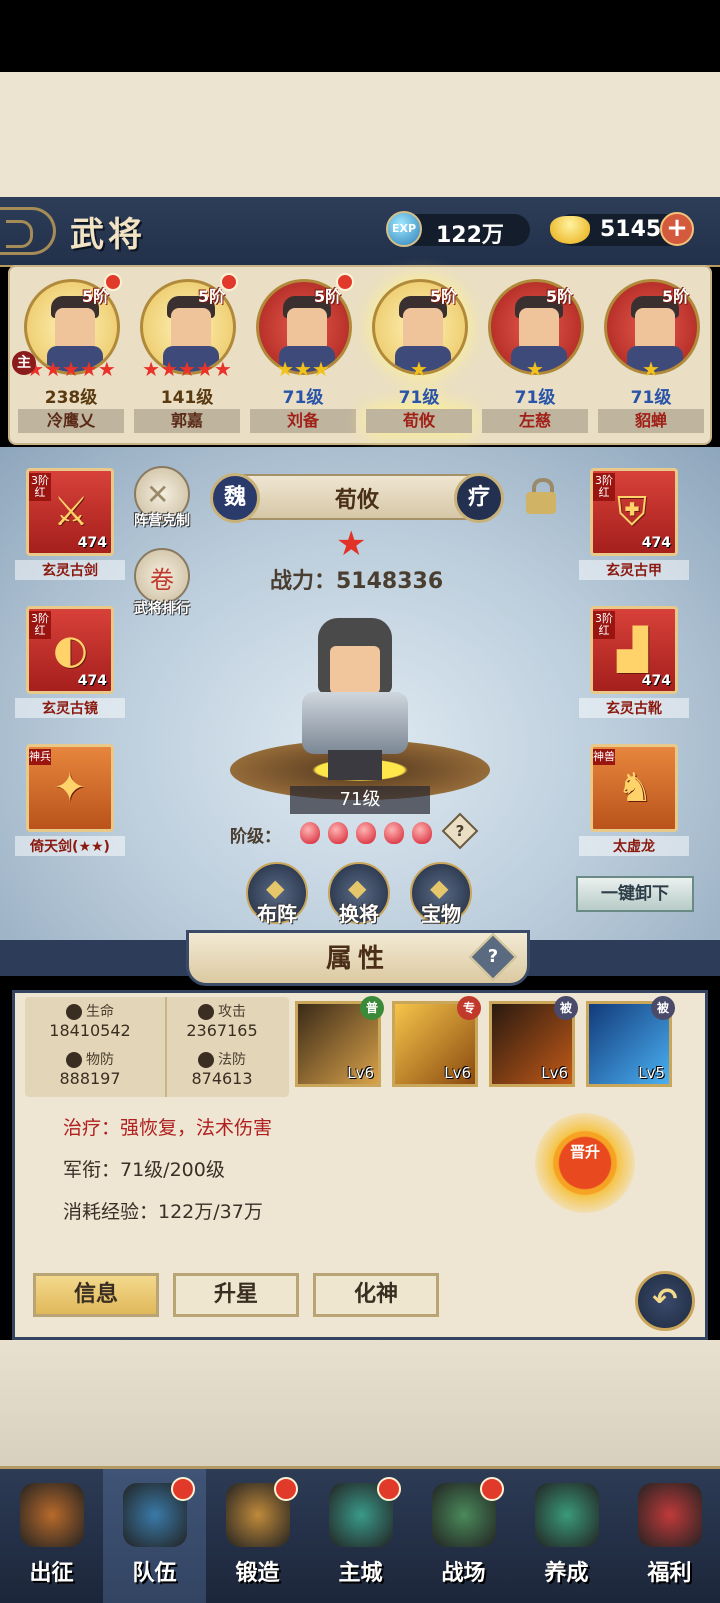 The width and height of the screenshot is (720, 1603). Describe the element at coordinates (206, 1060) in the screenshot. I see `helmet-icon` at that location.